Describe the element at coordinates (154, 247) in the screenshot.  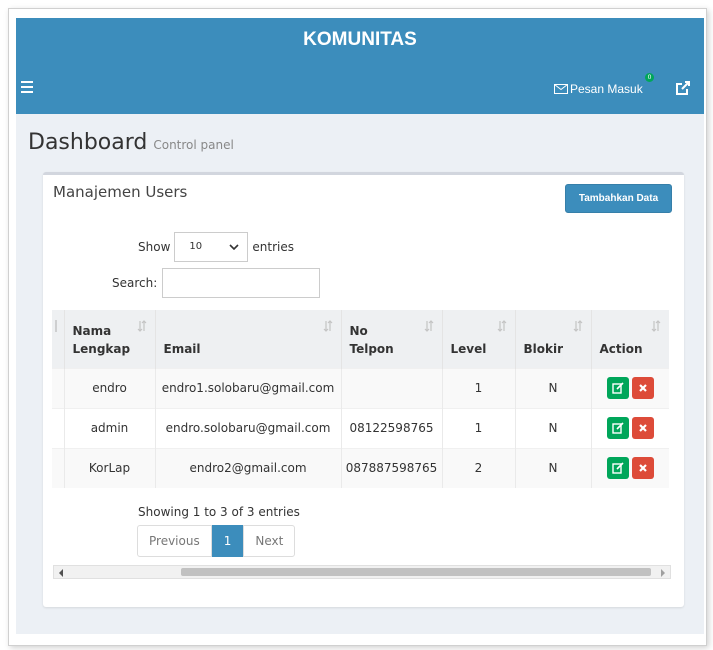
I see `show-label: Show` at that location.